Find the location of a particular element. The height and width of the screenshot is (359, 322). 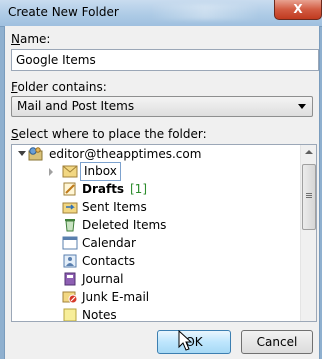

tree-item-label: Drafts is located at coordinates (103, 189).